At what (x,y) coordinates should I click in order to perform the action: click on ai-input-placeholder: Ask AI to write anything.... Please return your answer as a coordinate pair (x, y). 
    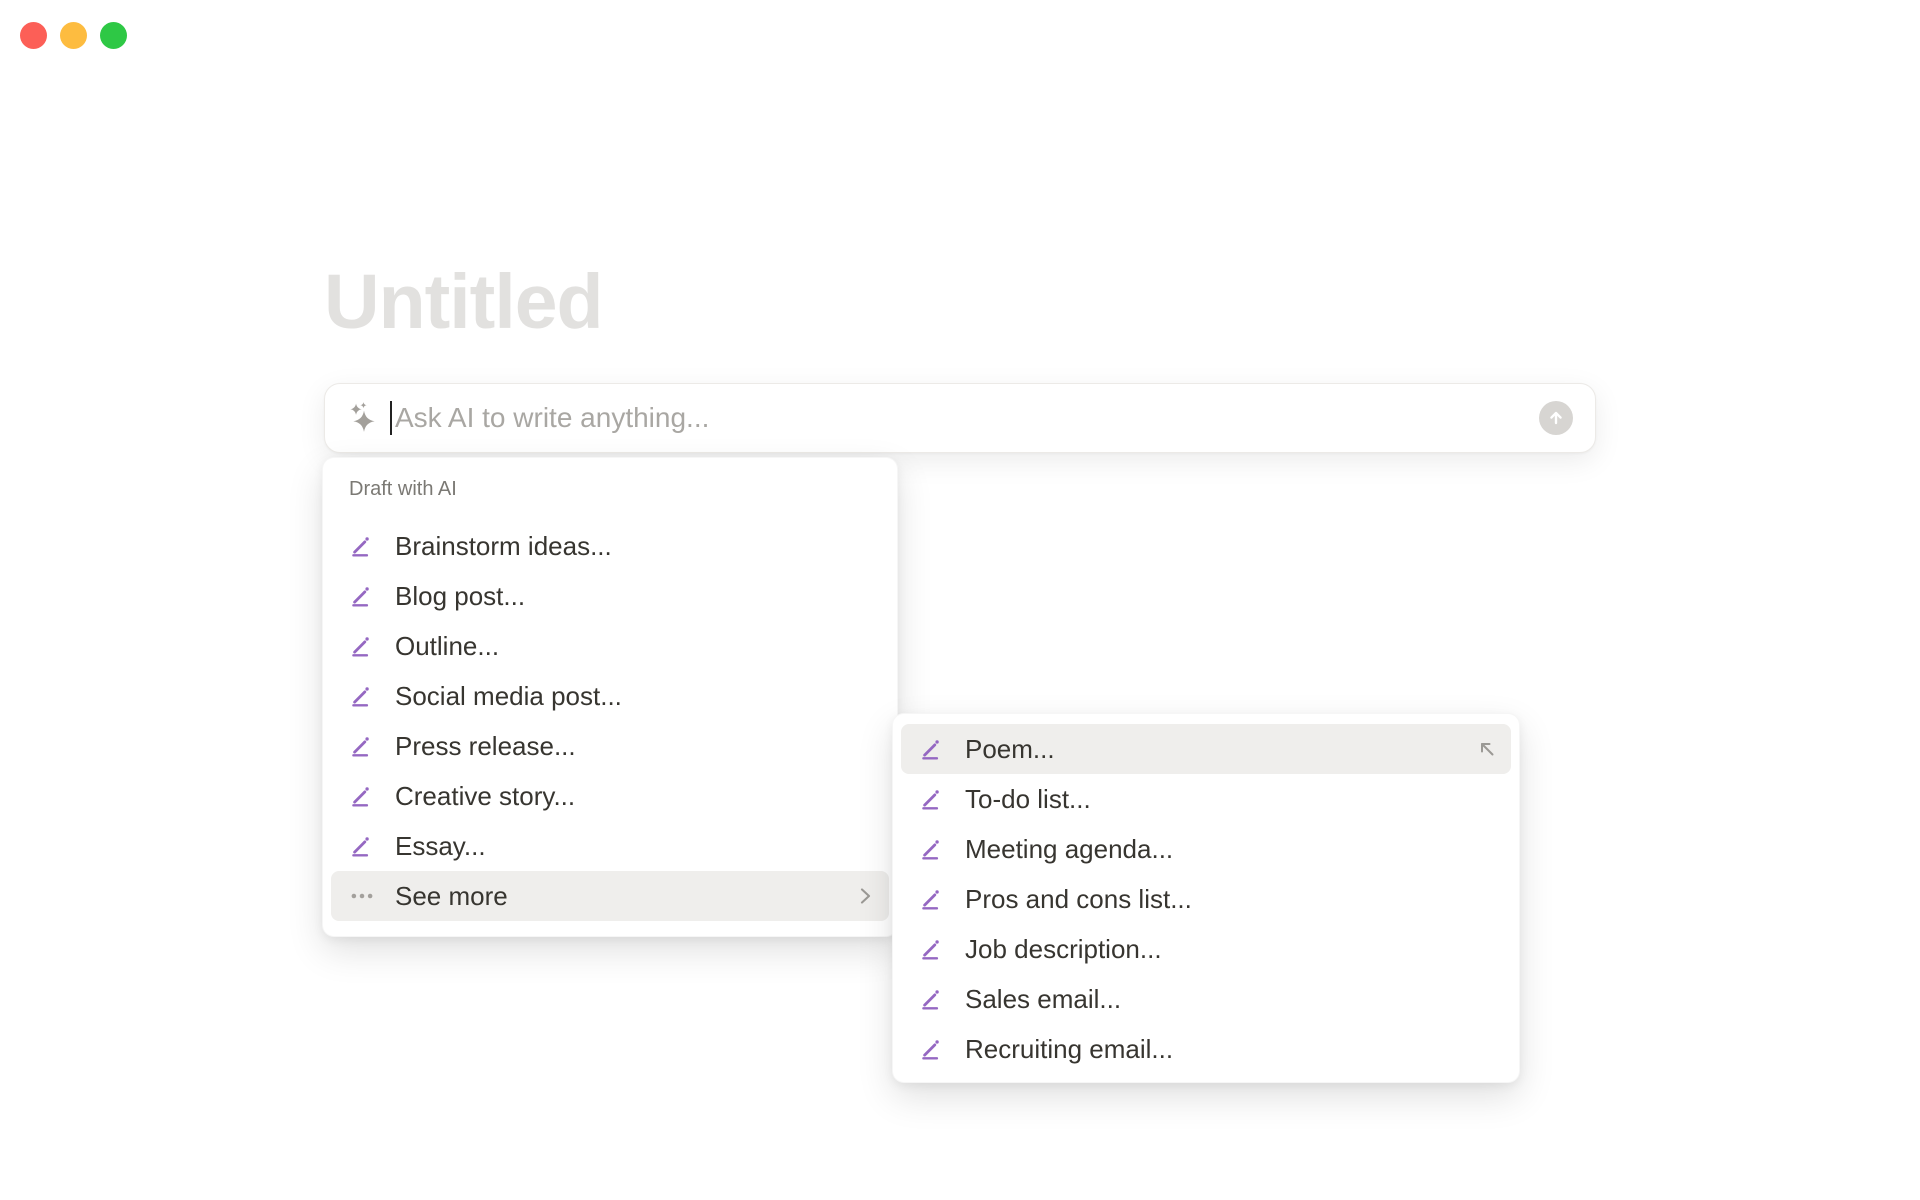
    Looking at the image, I should click on (967, 418).